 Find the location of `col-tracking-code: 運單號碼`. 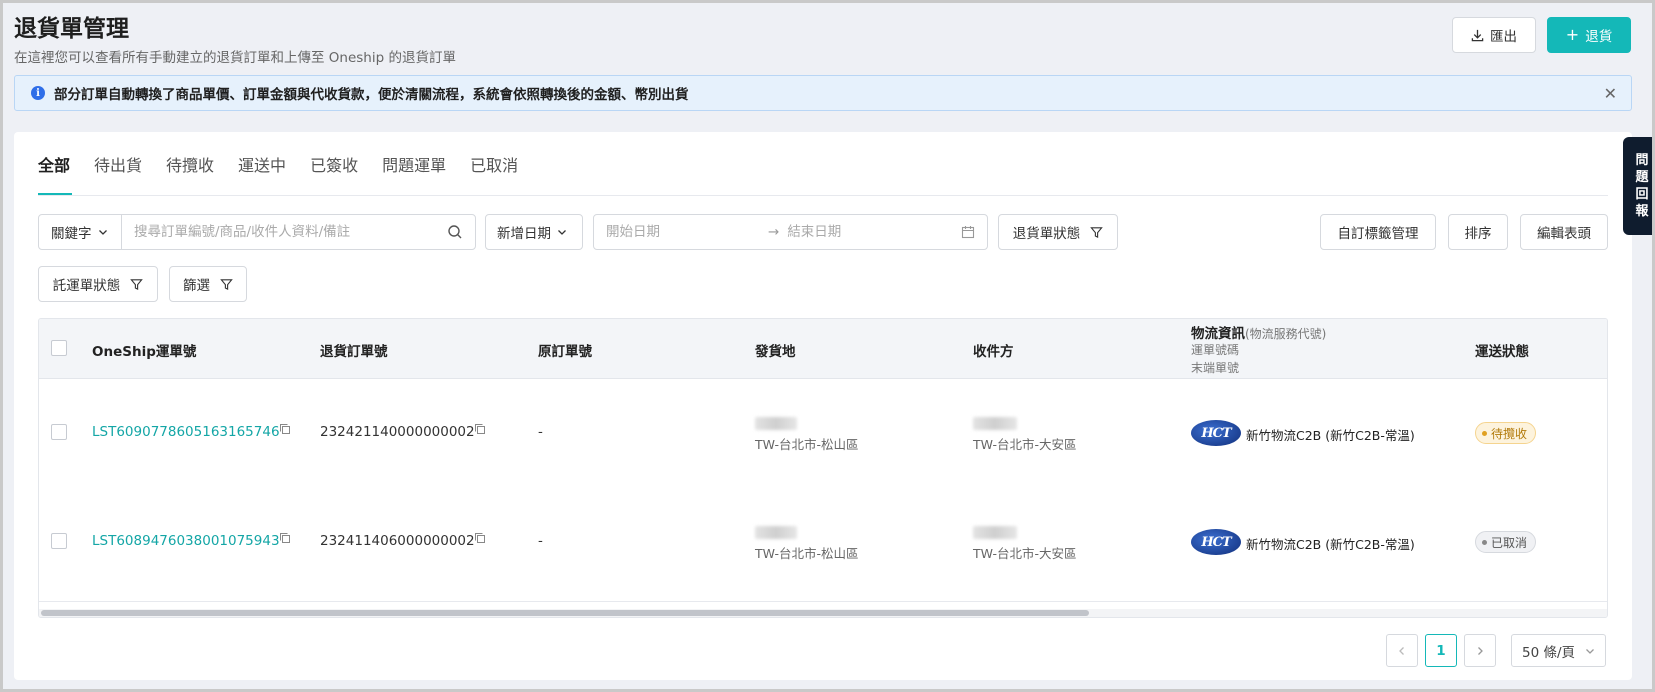

col-tracking-code: 運單號碼 is located at coordinates (1215, 350).